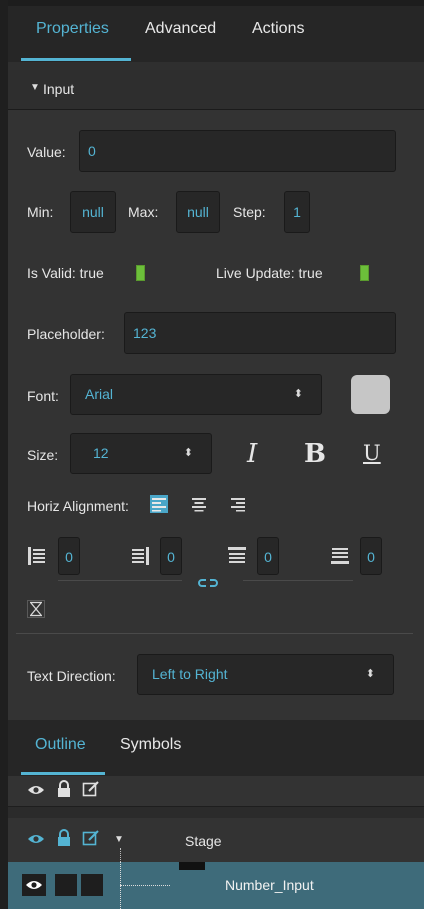 The image size is (424, 909). What do you see at coordinates (269, 885) in the screenshot?
I see `outline-row-label: Number_Input` at bounding box center [269, 885].